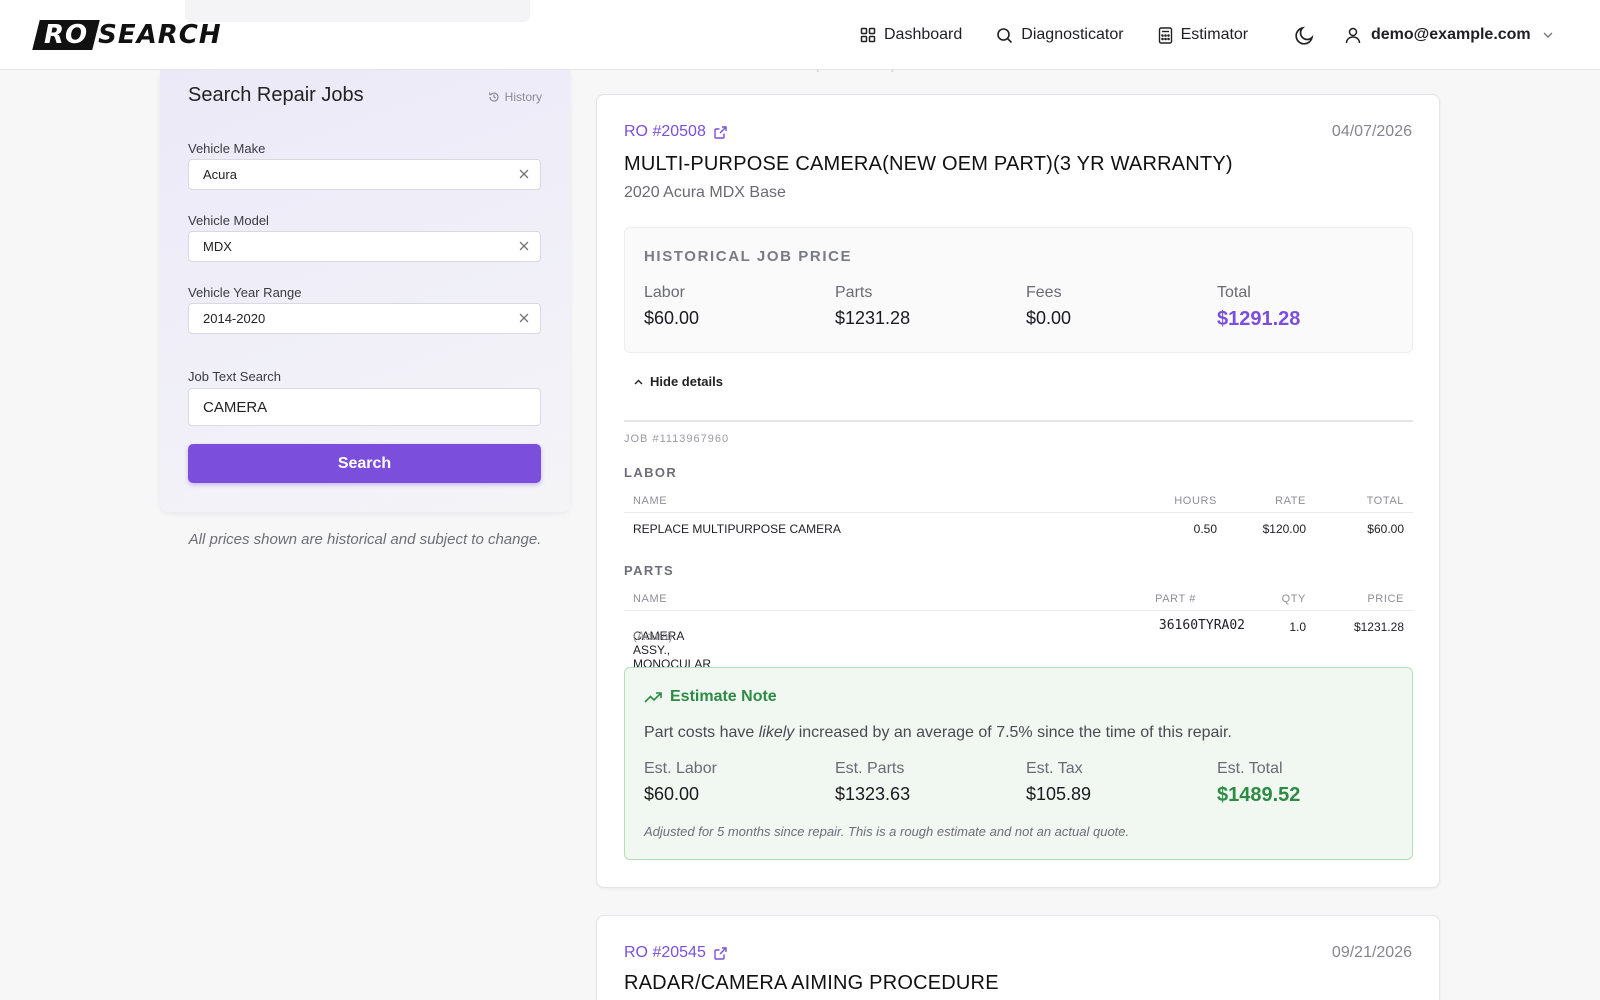 The width and height of the screenshot is (1600, 1000). I want to click on hide-details-label: Hide details, so click(686, 381).